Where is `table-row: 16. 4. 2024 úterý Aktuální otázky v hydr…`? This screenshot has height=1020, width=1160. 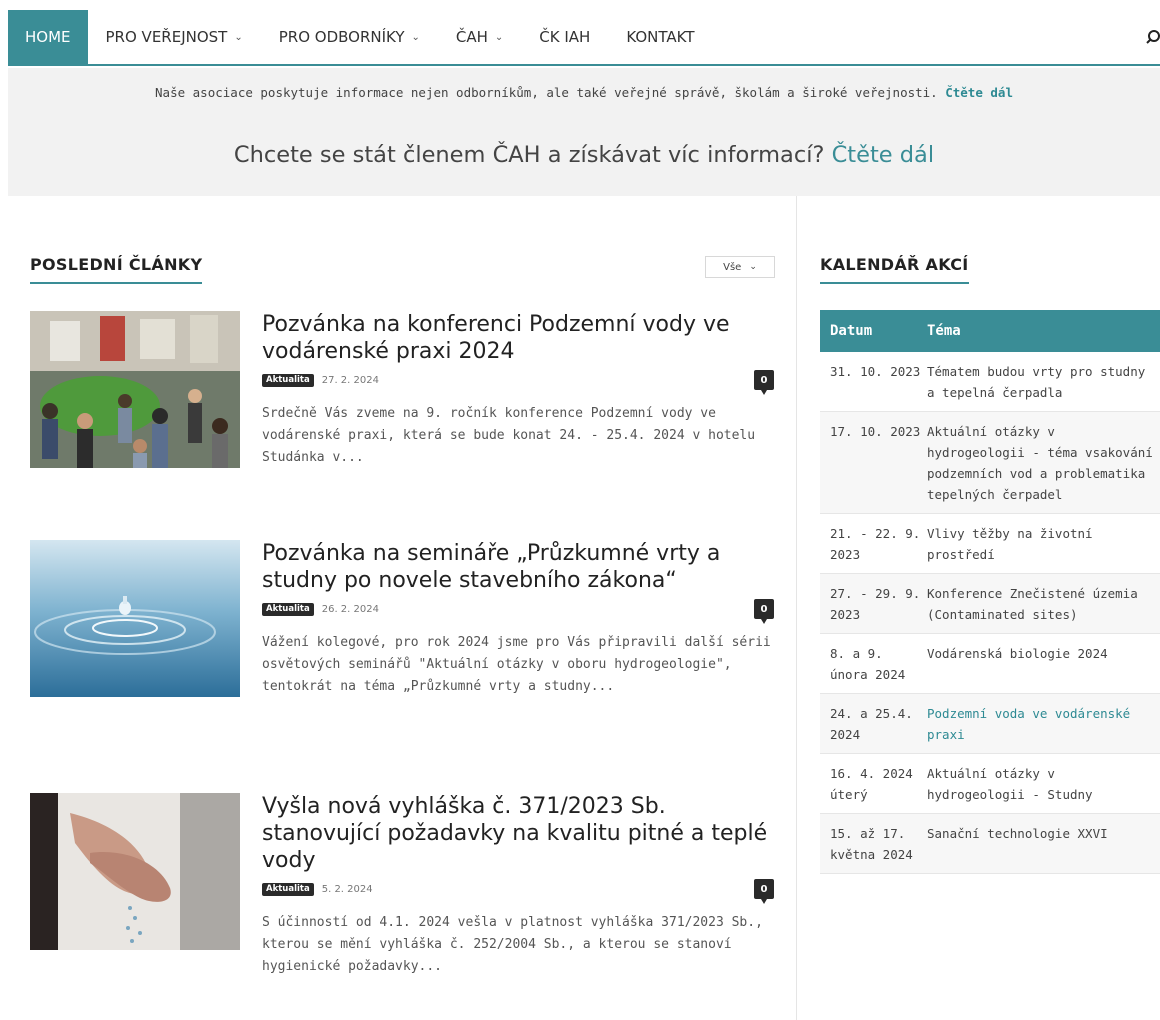
table-row: 16. 4. 2024 úterý Aktuální otázky v hydr… is located at coordinates (990, 784).